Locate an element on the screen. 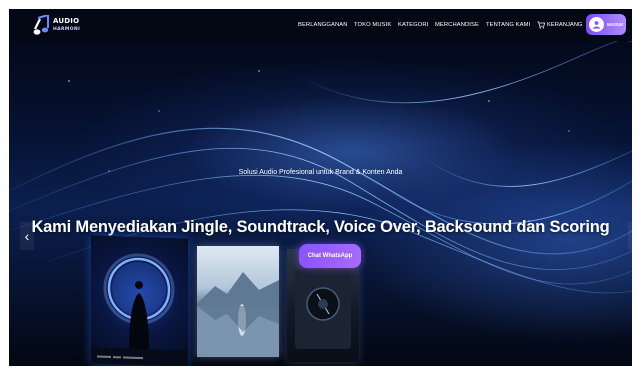  login-button: MASUK is located at coordinates (606, 24).